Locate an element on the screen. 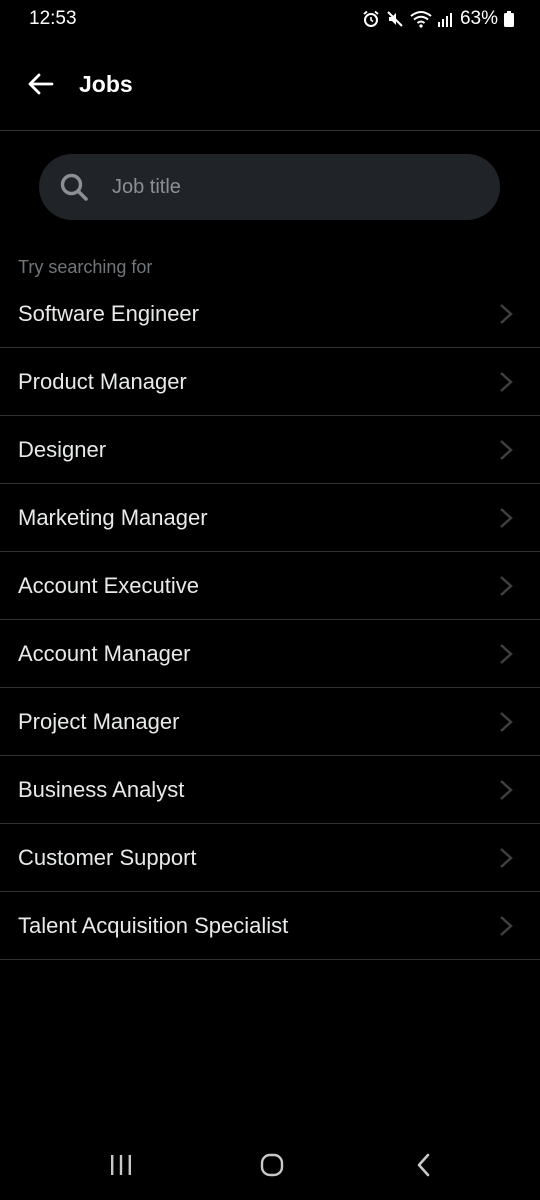 The width and height of the screenshot is (540, 1200). status-bar: 12:53 63% is located at coordinates (270, 20).